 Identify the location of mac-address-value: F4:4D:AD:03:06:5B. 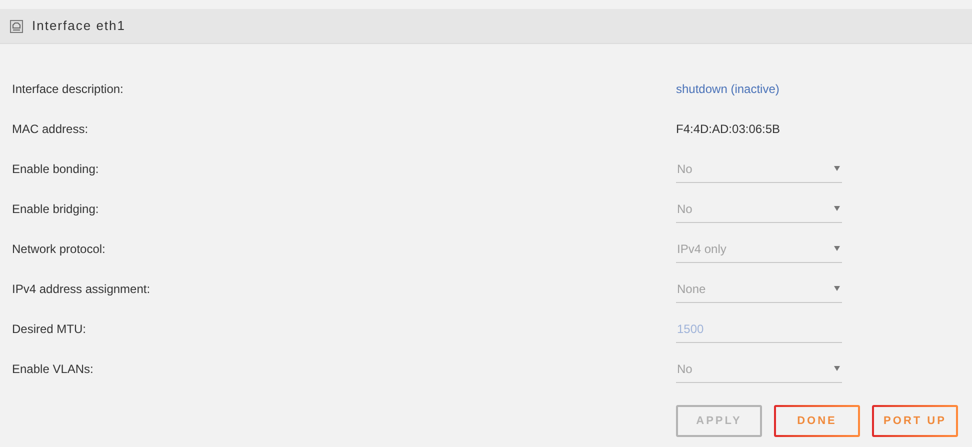
(728, 129).